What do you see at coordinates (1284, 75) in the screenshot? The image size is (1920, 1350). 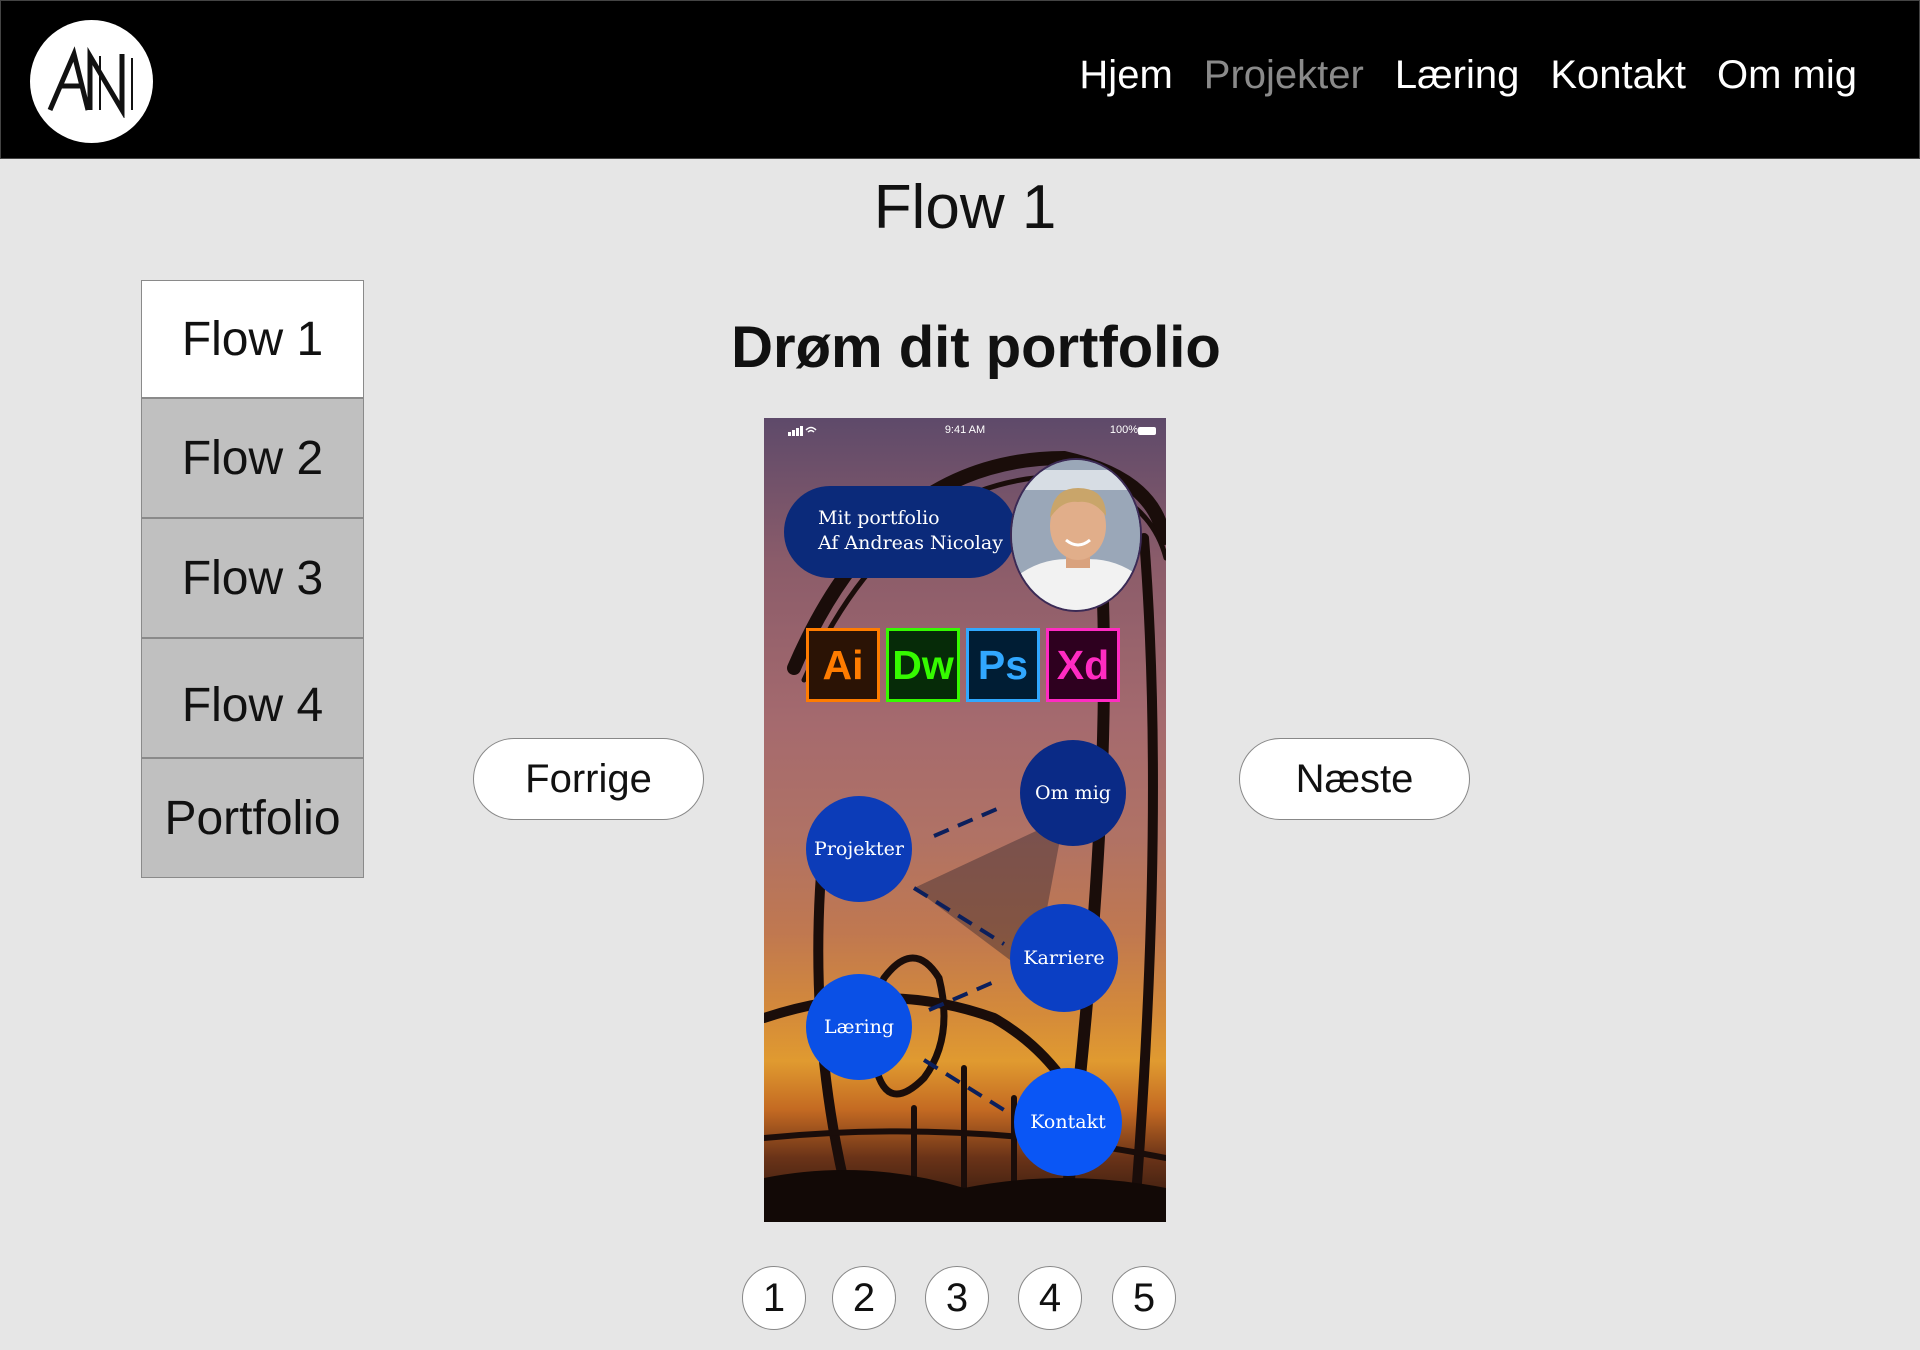 I see `nav-projekter: Projekter` at bounding box center [1284, 75].